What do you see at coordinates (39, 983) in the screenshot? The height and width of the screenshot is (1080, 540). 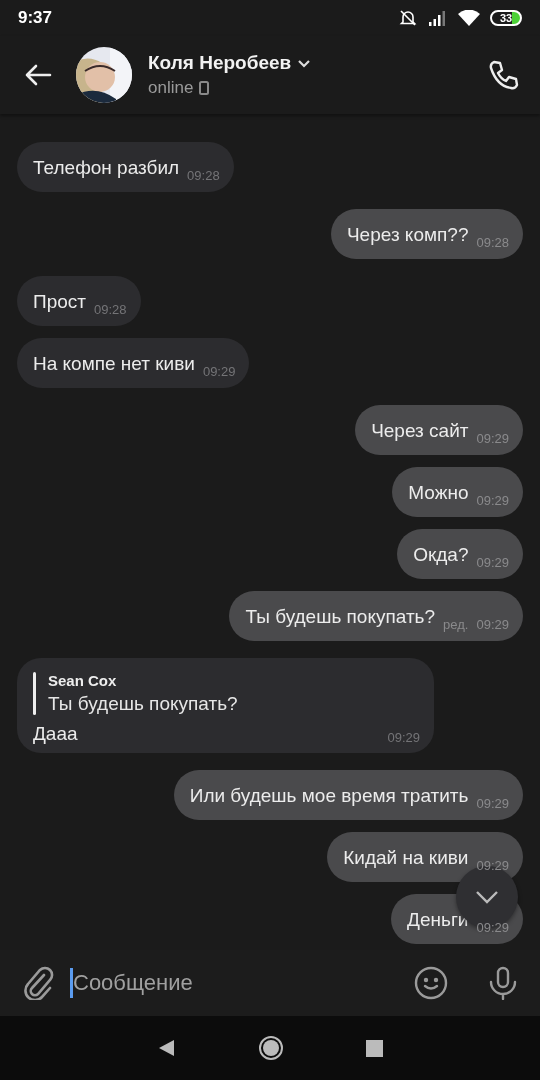 I see `attach-button` at bounding box center [39, 983].